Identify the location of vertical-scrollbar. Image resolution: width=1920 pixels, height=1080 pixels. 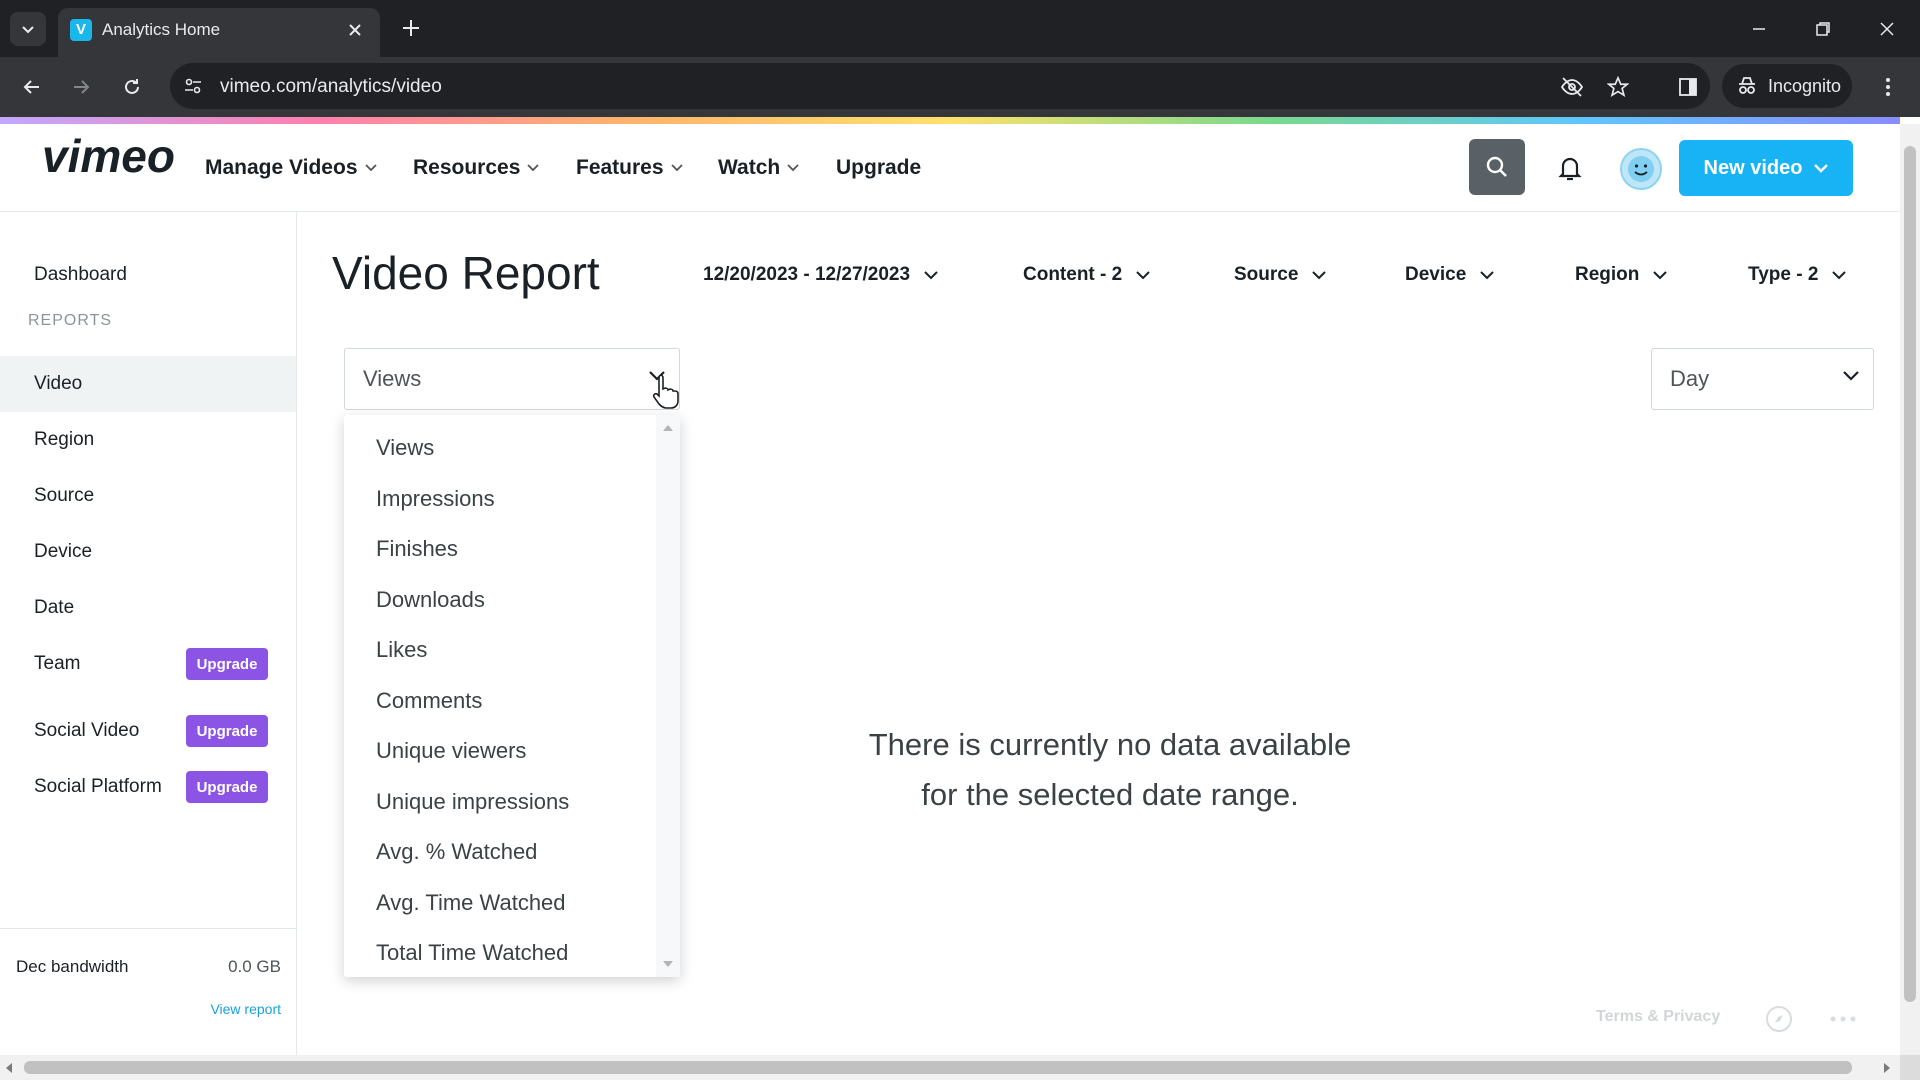
(1910, 589).